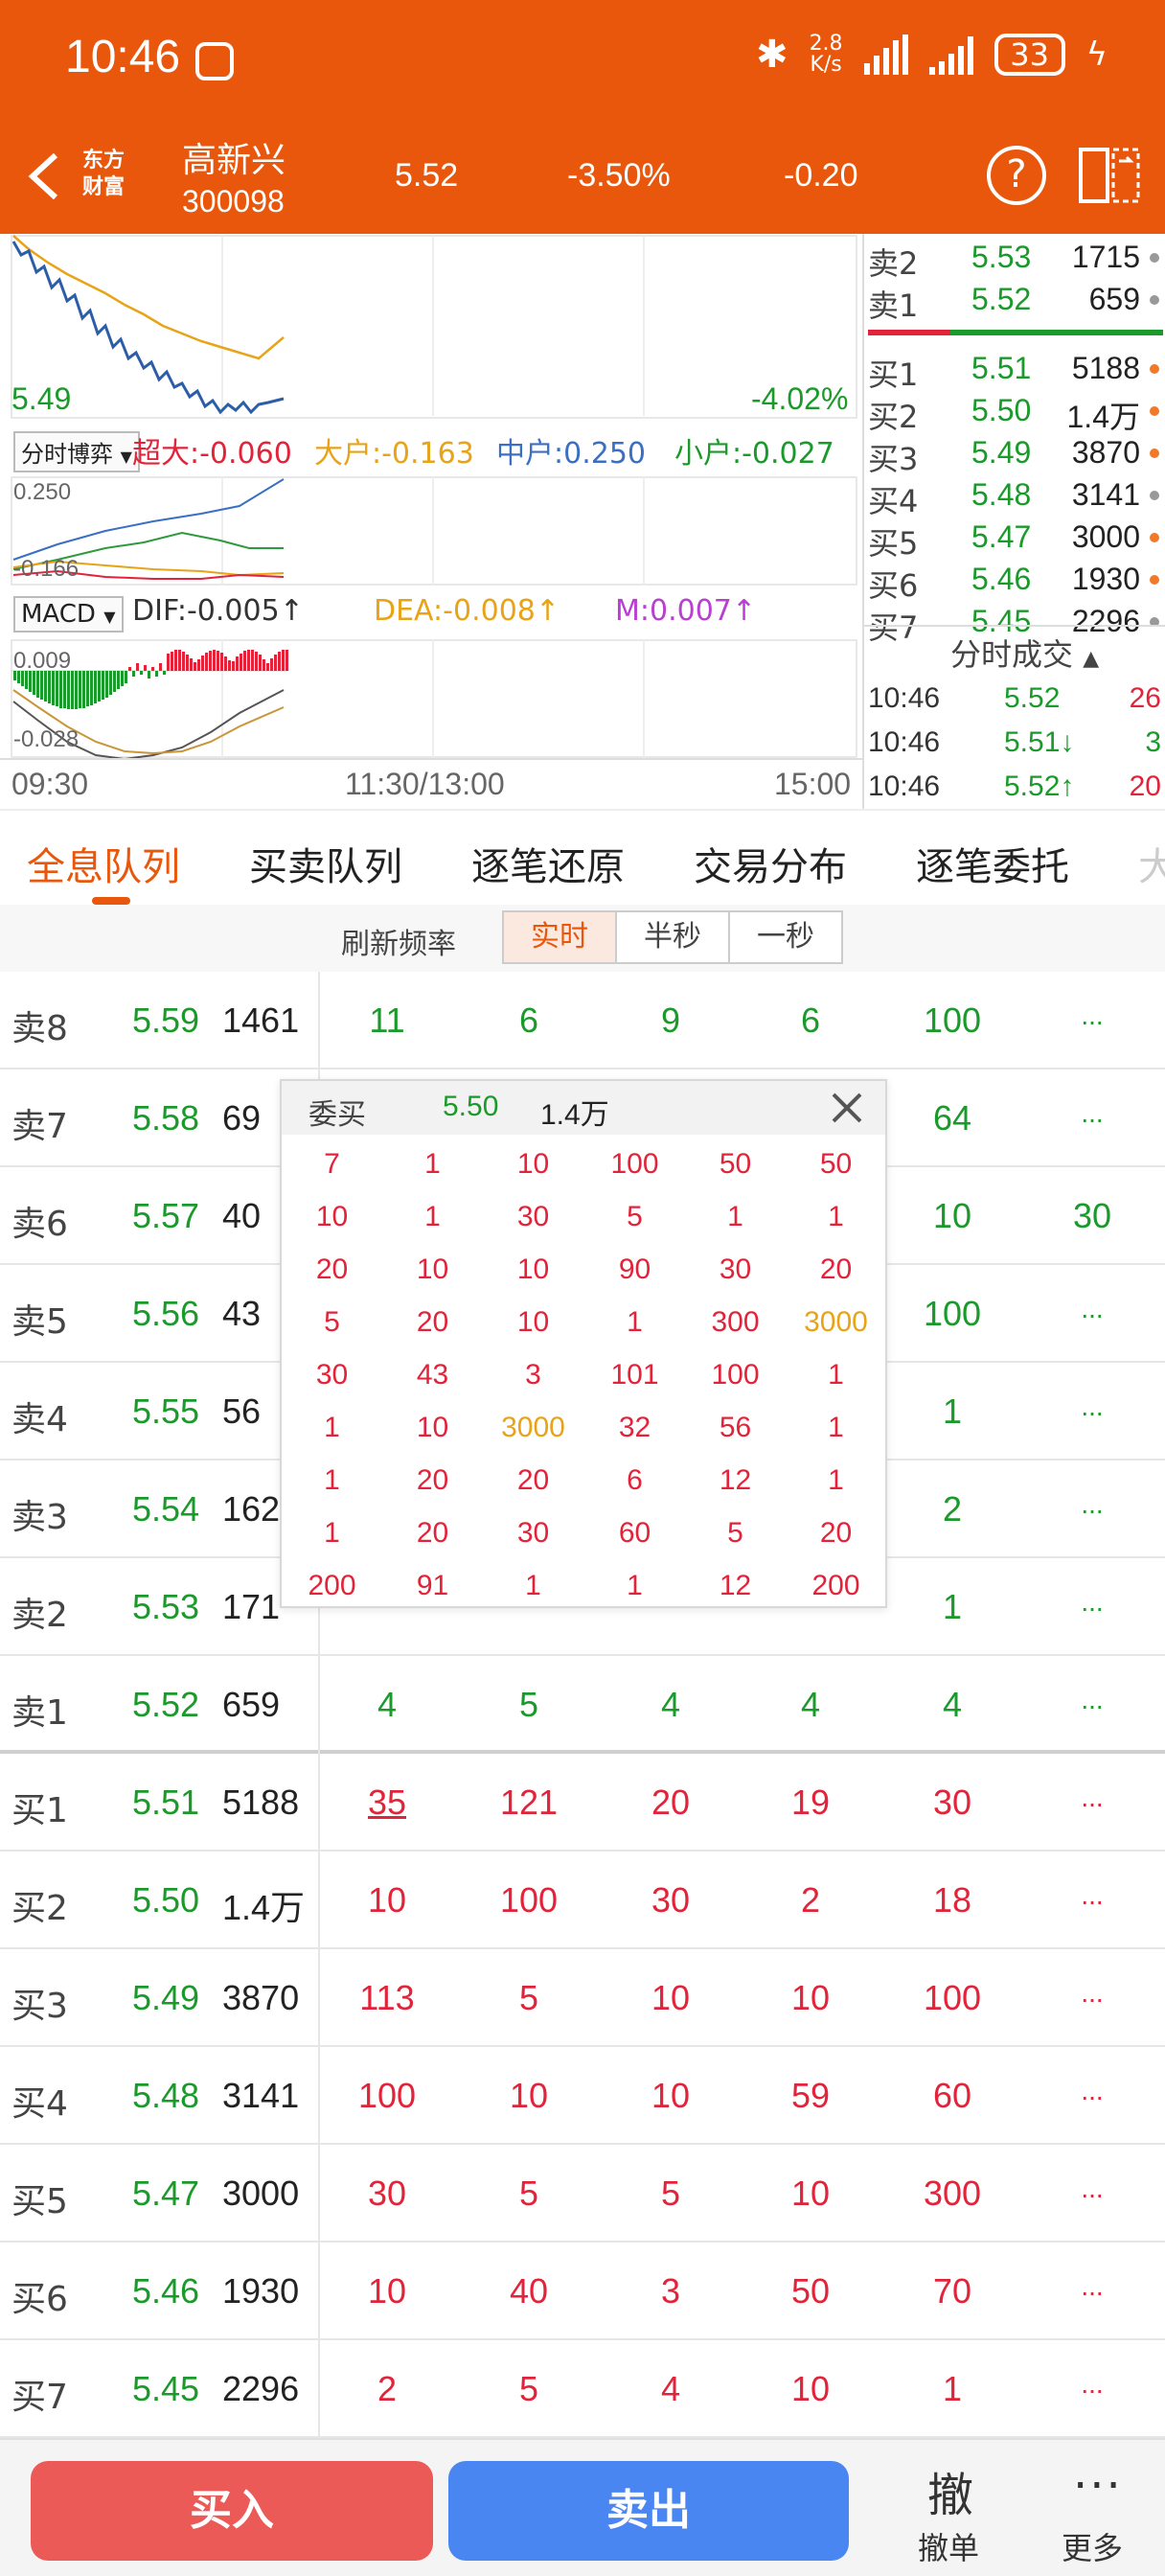 Image resolution: width=1165 pixels, height=2576 pixels. I want to click on queue-cell: 3, so click(670, 2291).